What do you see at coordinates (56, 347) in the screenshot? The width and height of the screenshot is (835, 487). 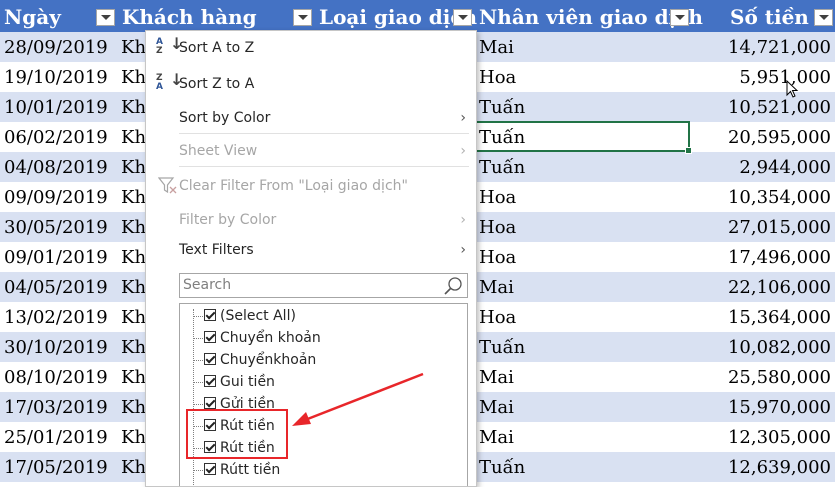 I see `cell-date: 30/10/2019` at bounding box center [56, 347].